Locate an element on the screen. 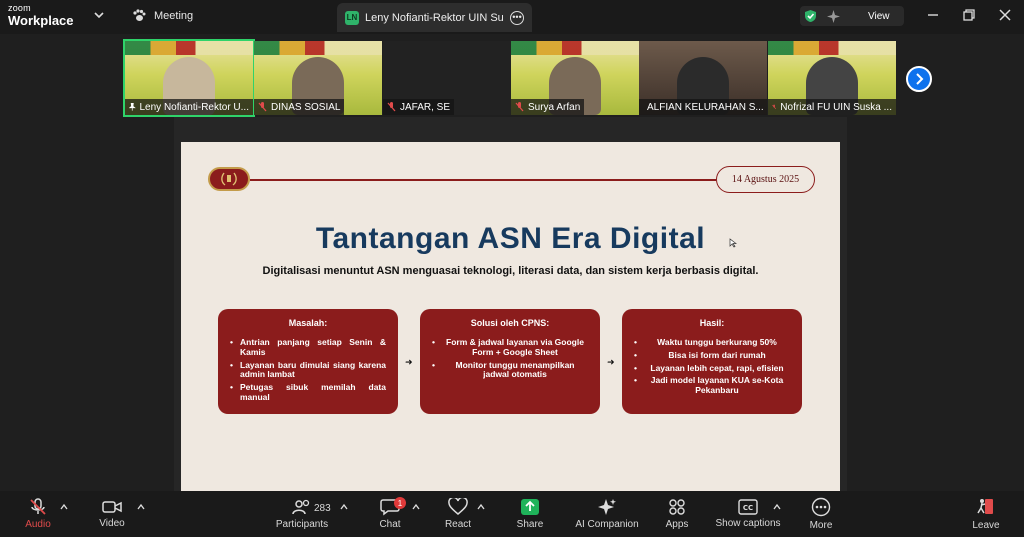 Image resolution: width=1024 pixels, height=537 pixels. show-captions-button: CC Show captions is located at coordinates (748, 514).